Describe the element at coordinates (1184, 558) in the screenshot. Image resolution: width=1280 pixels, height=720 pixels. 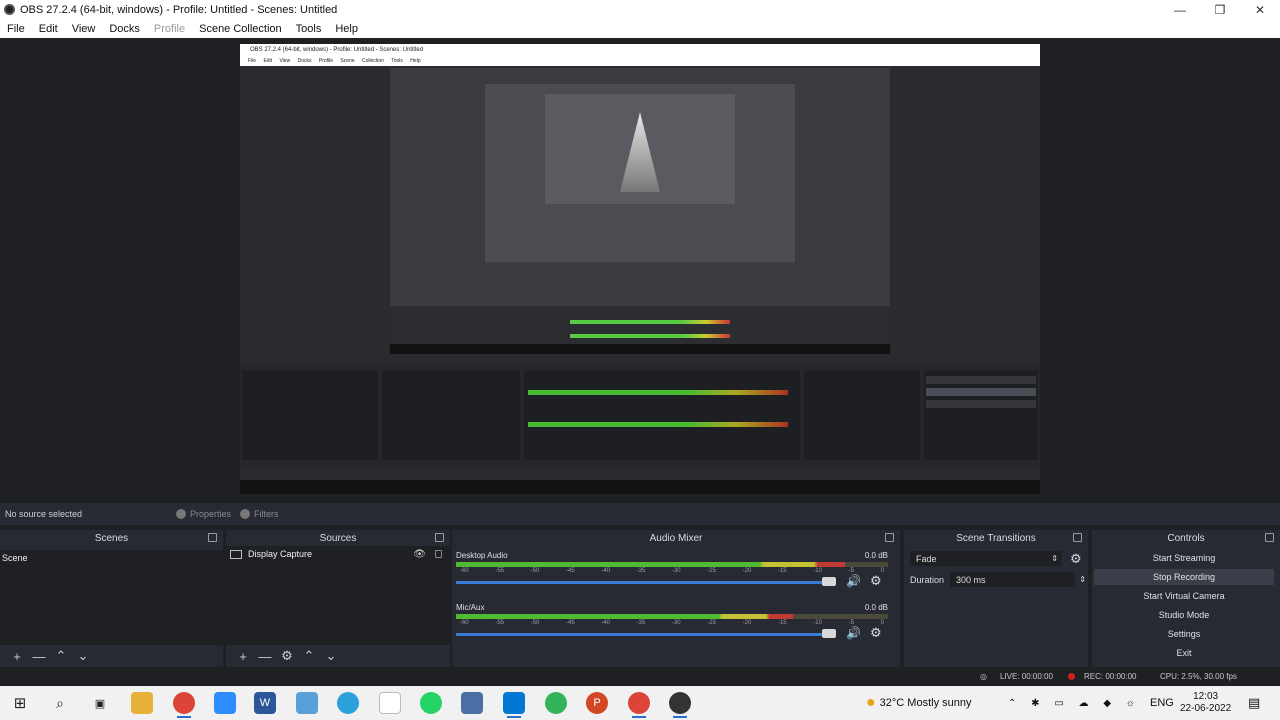
I see `start-streaming-button: Start Streaming` at that location.